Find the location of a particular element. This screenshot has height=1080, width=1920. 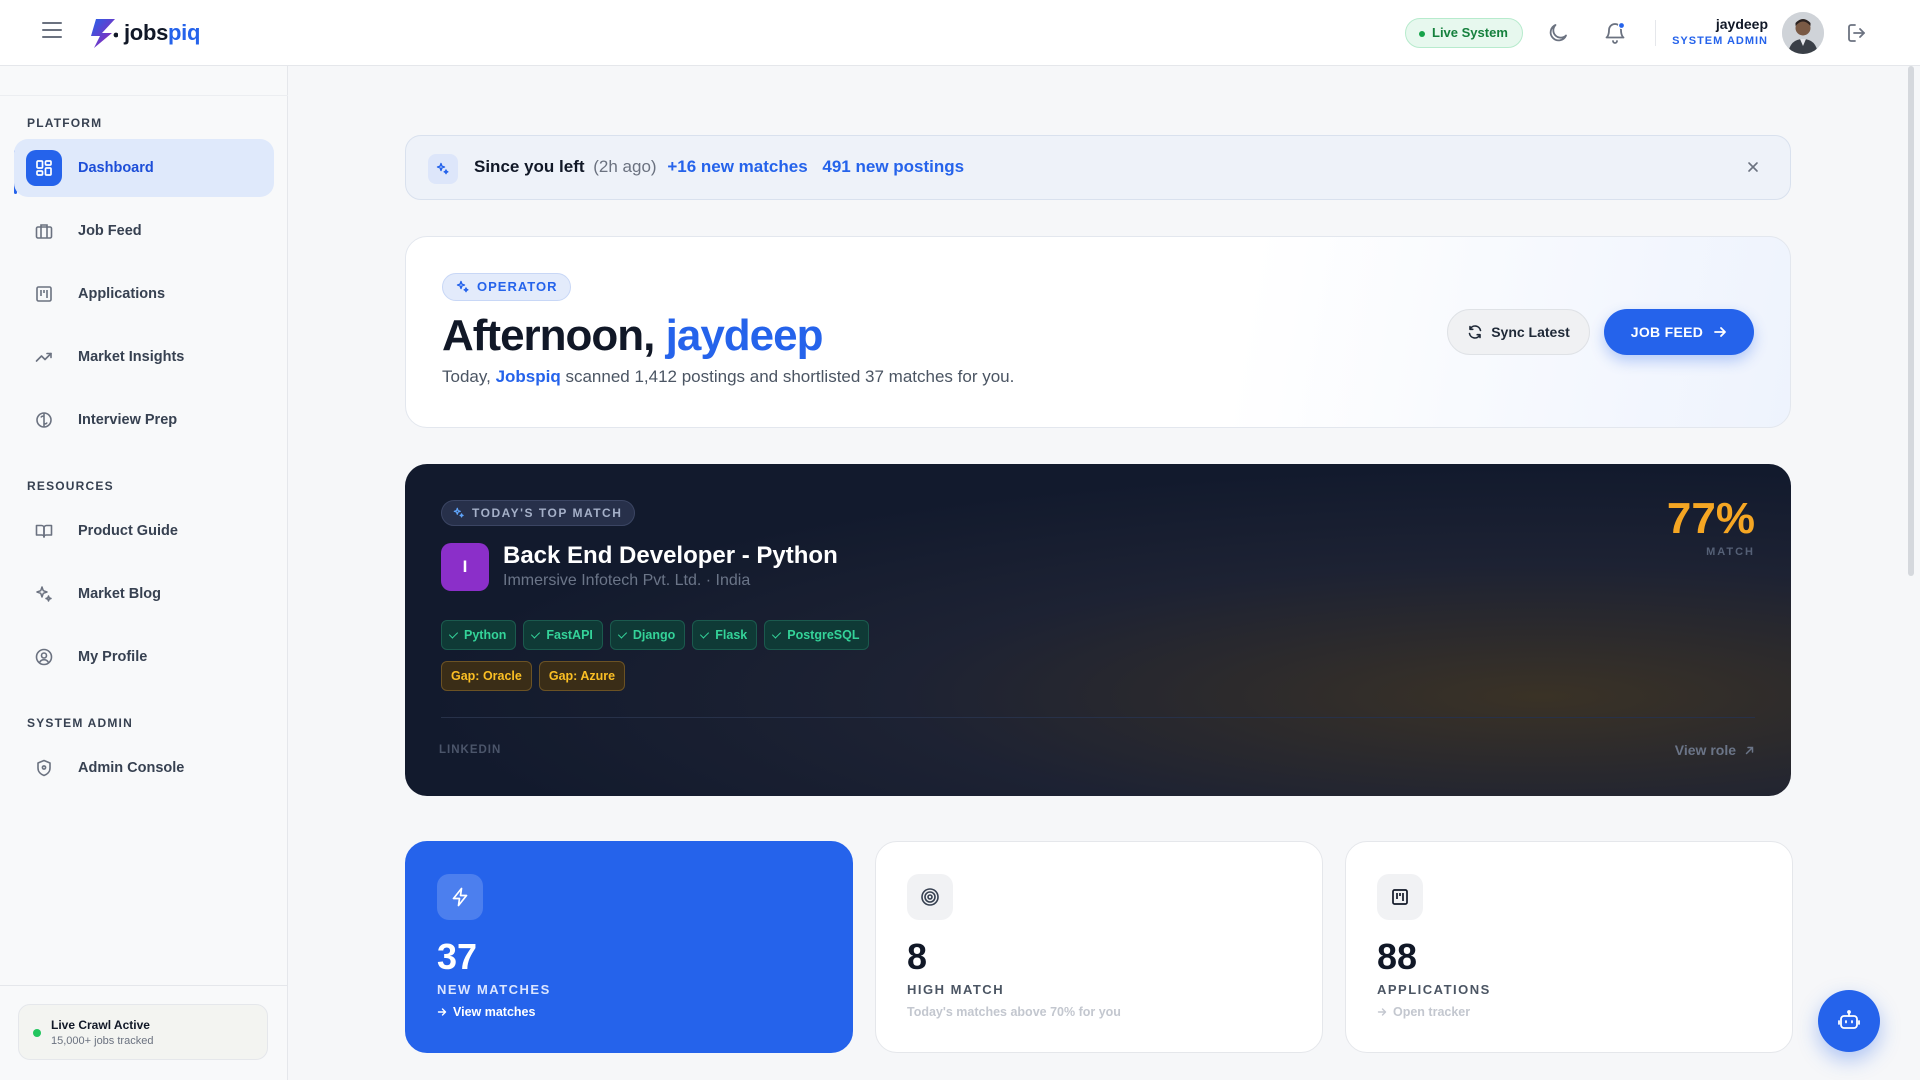

live-crawl-status: Live Crawl Active 15,000+ jobs tracked is located at coordinates (143, 1032).